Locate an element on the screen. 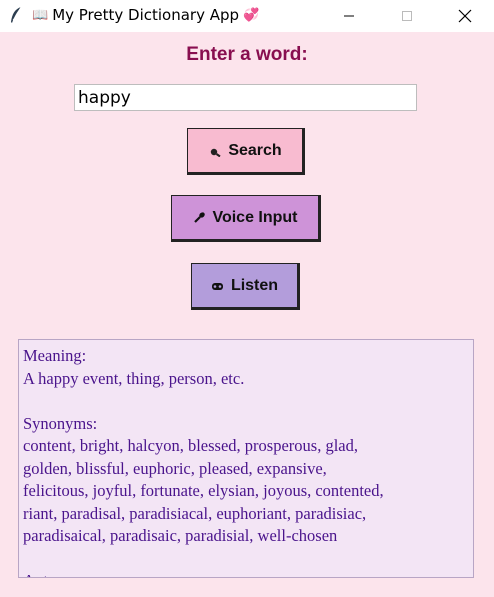  maximize-icon is located at coordinates (407, 16).